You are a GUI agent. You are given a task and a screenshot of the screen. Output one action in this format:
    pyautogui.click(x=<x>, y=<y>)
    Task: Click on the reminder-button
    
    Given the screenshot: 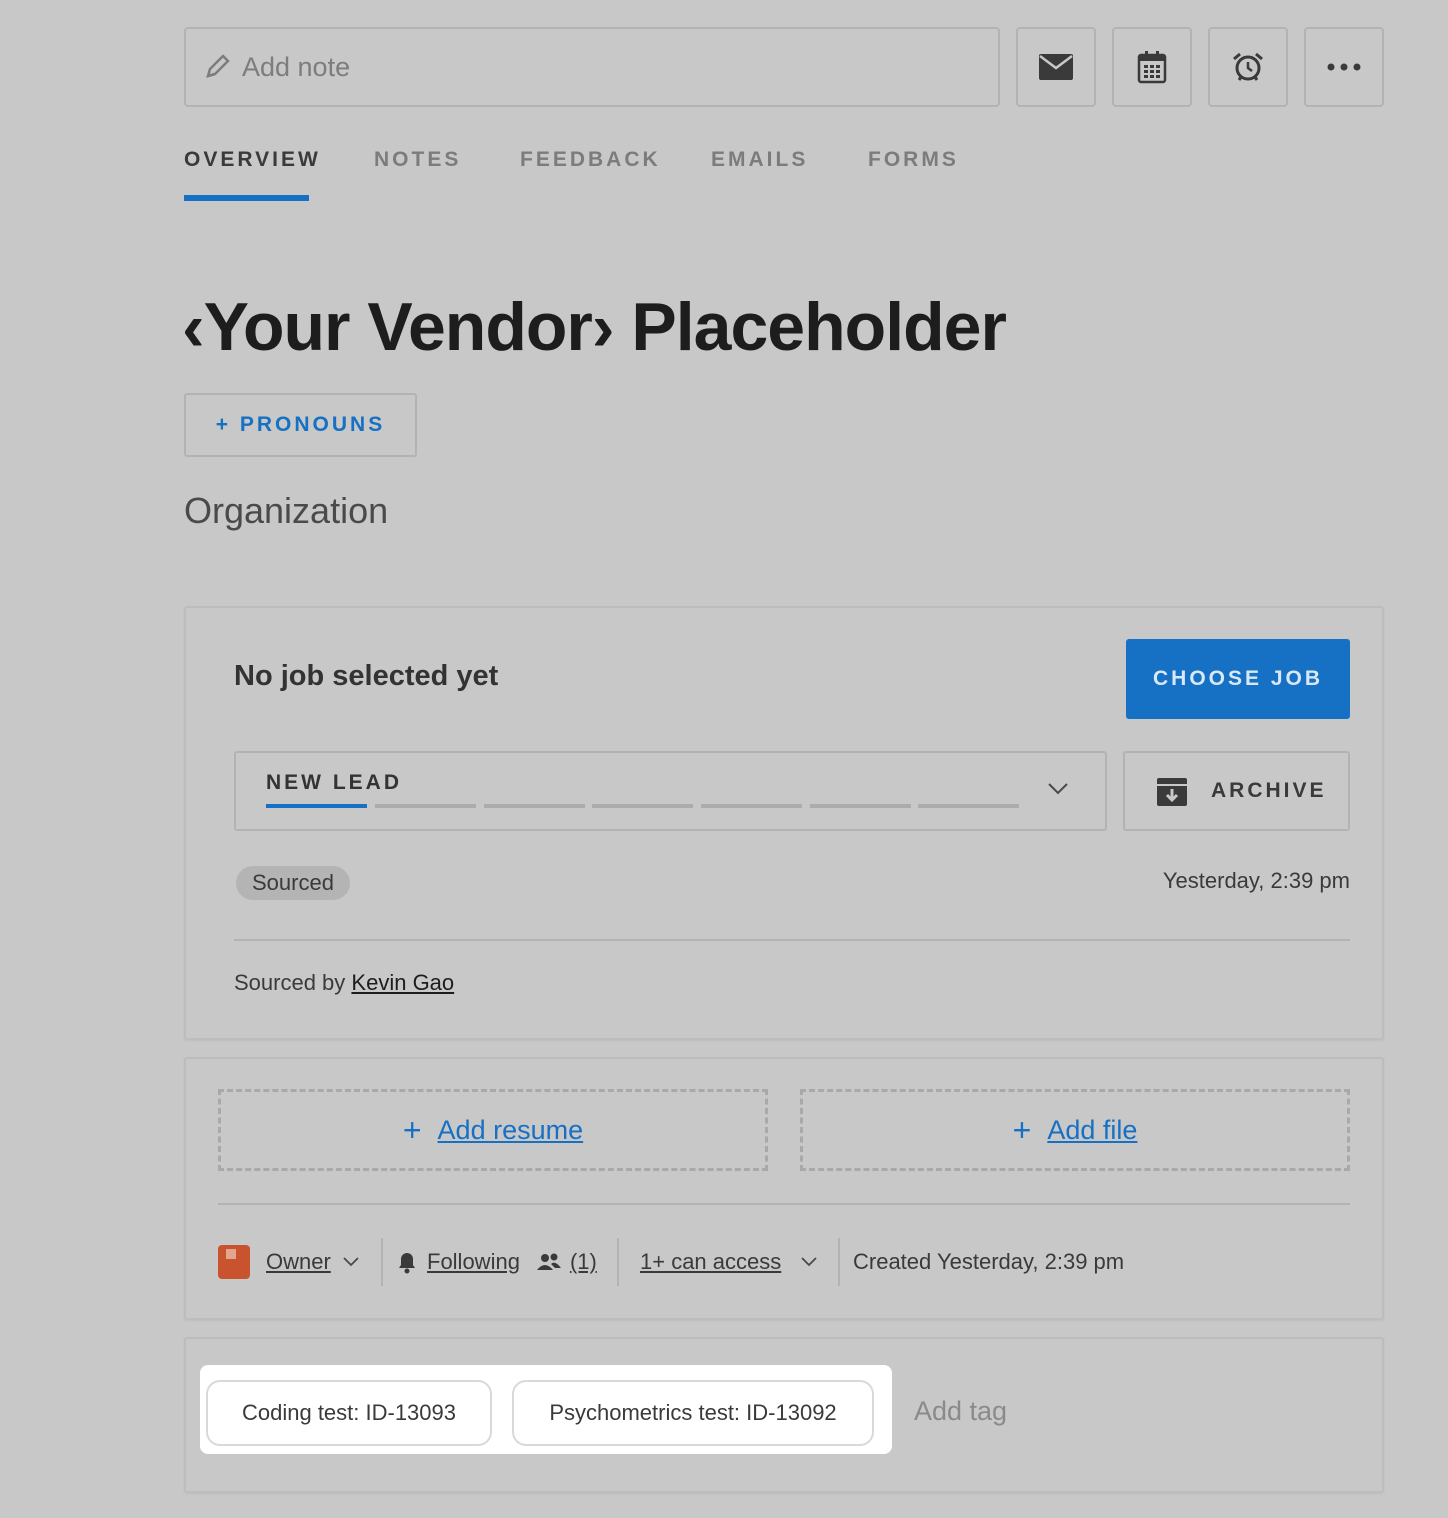 What is the action you would take?
    pyautogui.click(x=1248, y=67)
    